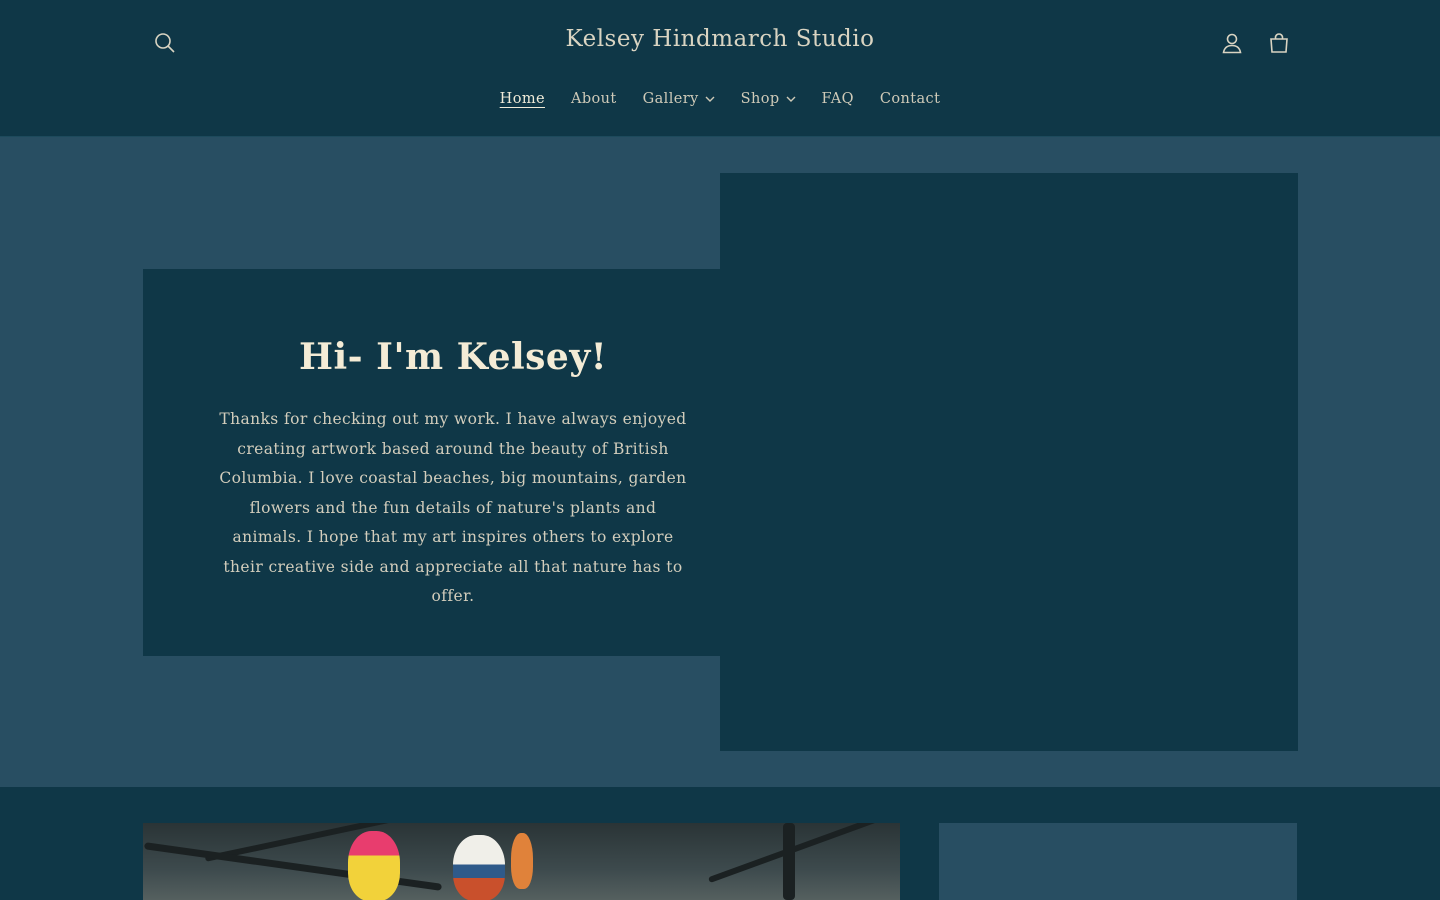  I want to click on nav-item-gallery: Gallery, so click(679, 99).